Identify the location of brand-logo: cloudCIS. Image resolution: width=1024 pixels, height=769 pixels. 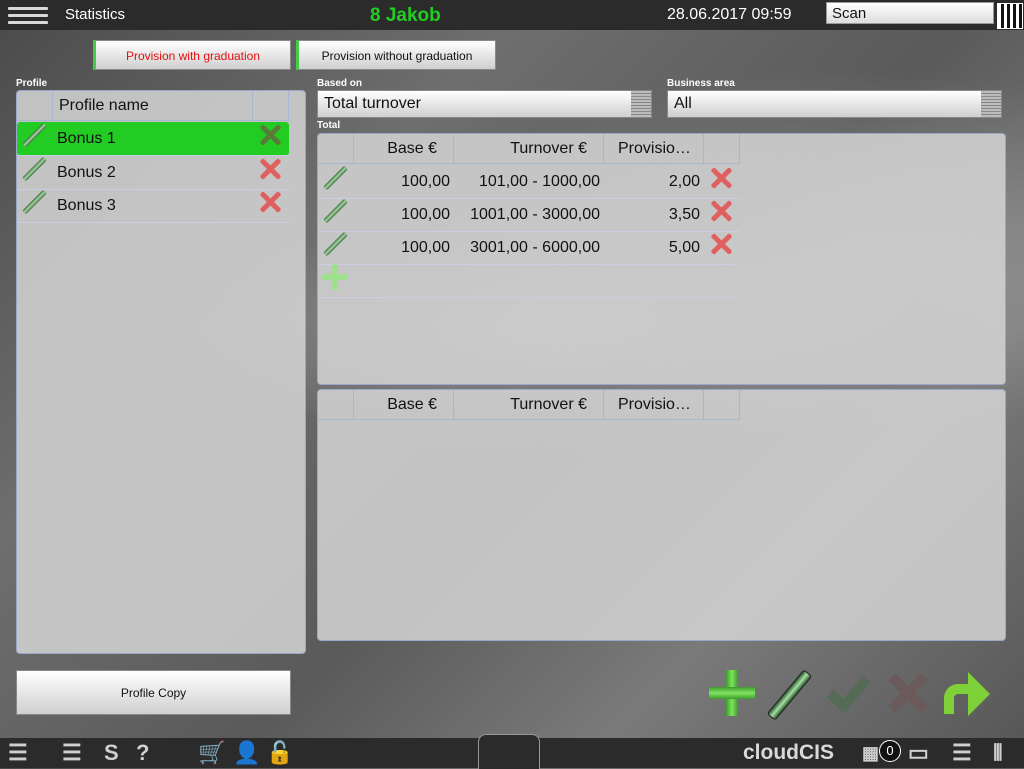
(789, 752).